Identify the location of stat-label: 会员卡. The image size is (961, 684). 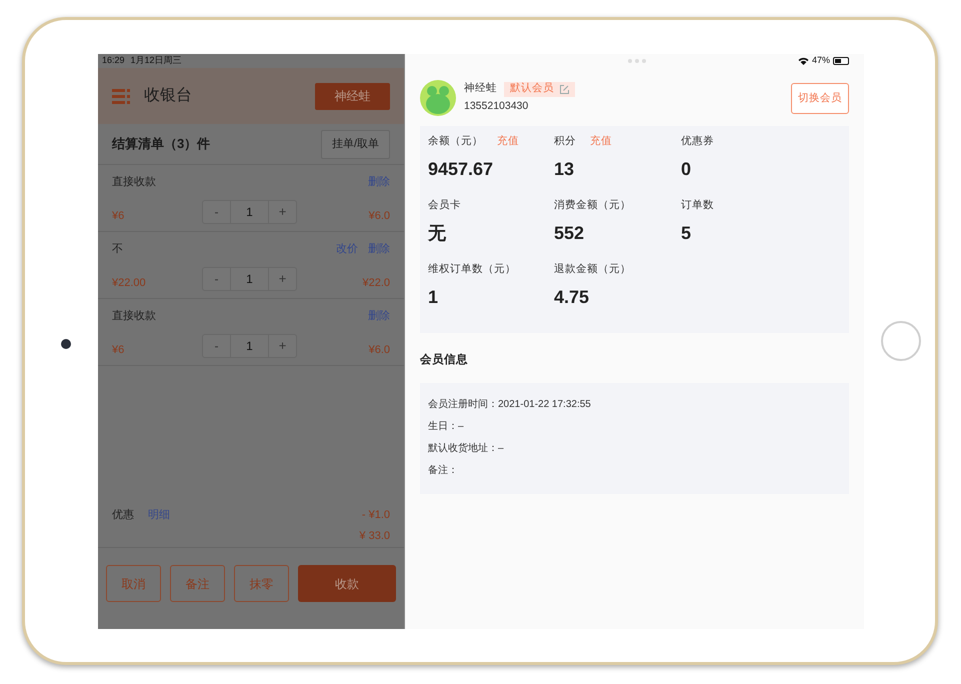
(444, 206).